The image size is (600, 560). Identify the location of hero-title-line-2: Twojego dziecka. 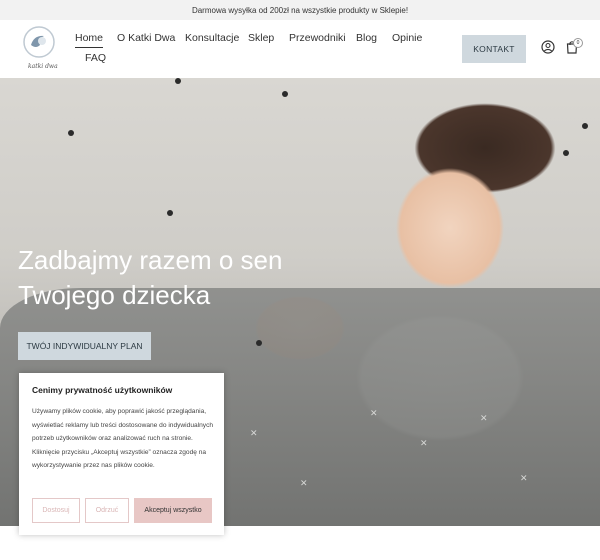
(114, 295).